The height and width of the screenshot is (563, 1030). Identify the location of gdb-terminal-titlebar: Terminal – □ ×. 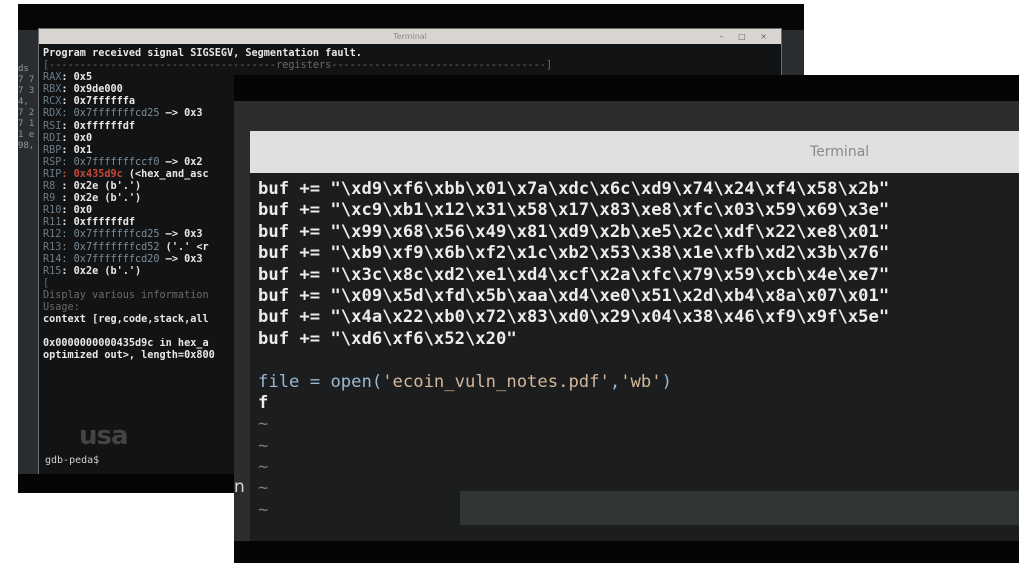
(410, 36).